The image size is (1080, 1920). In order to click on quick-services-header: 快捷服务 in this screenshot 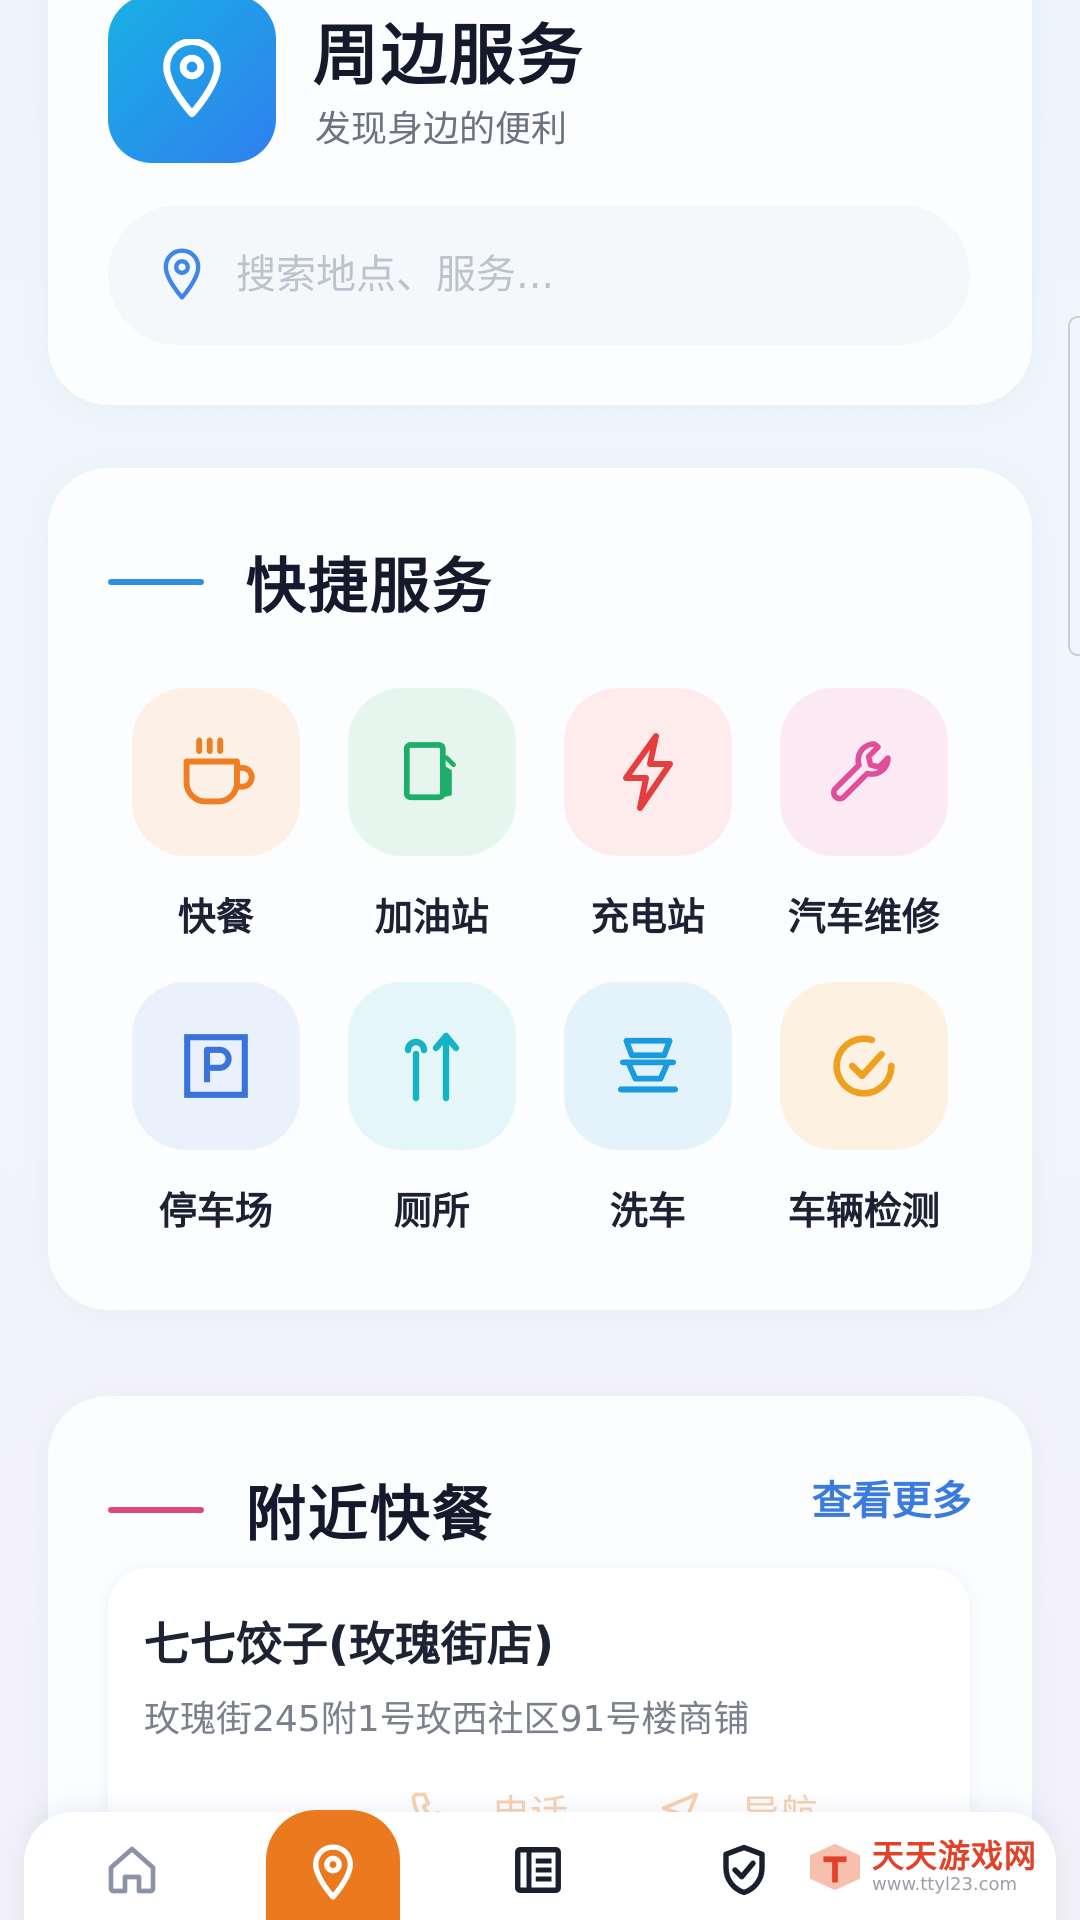, I will do `click(301, 581)`.